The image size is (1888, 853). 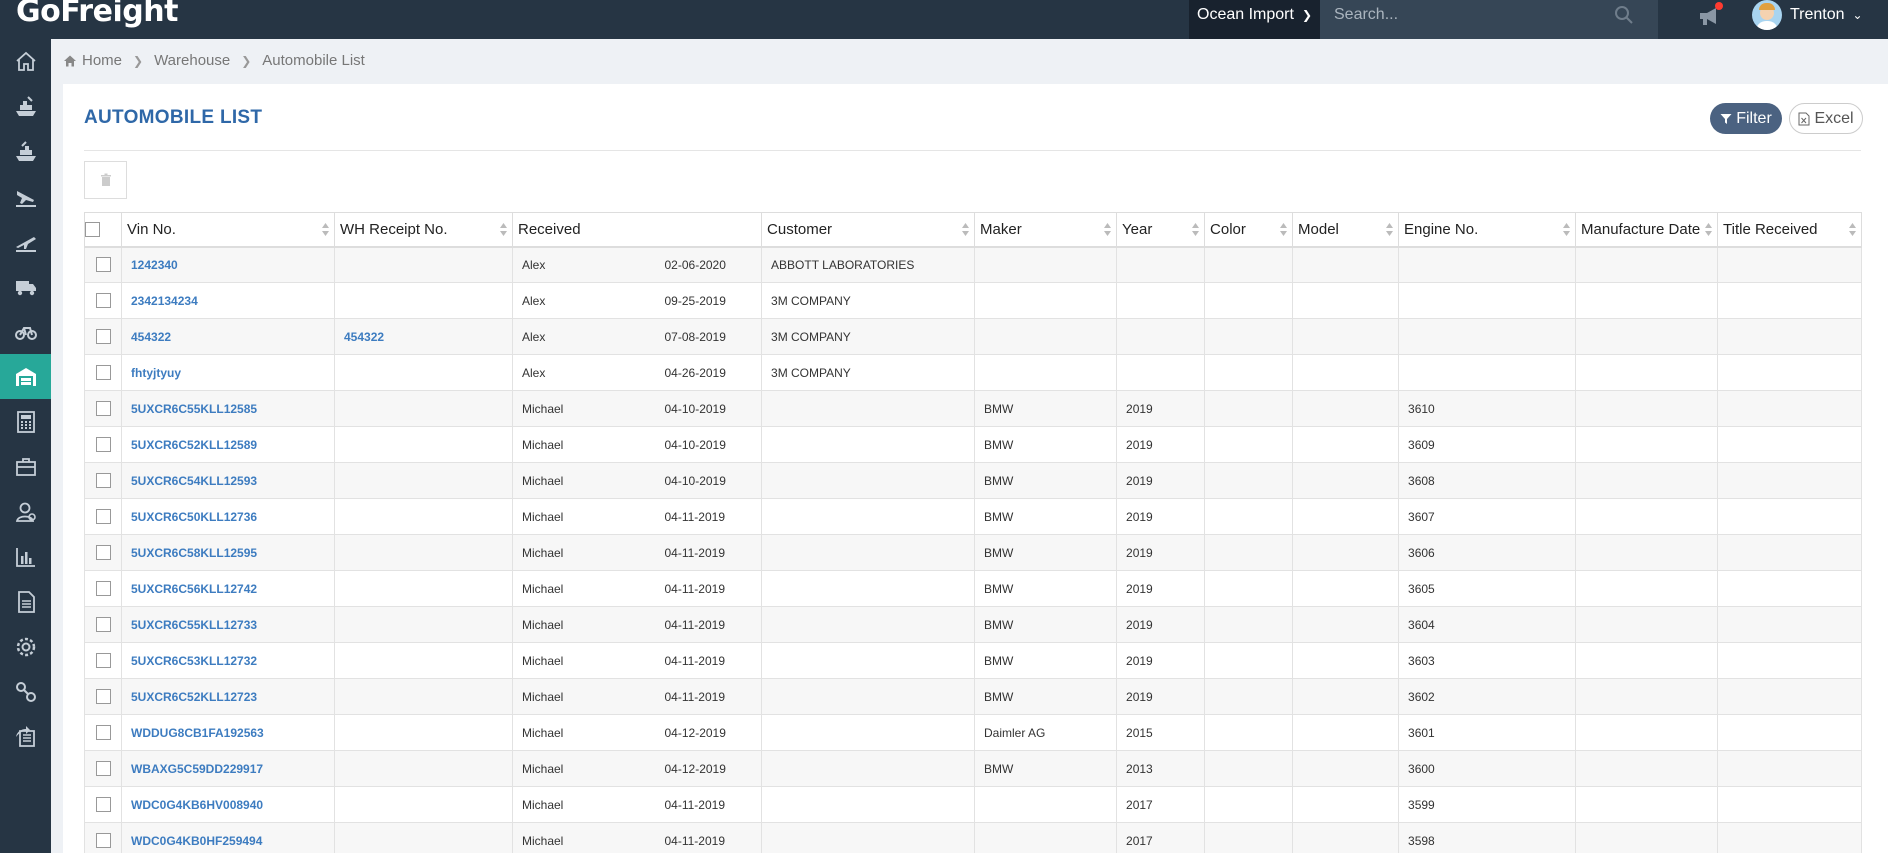 I want to click on column-header-maker: Maker, so click(x=1046, y=230).